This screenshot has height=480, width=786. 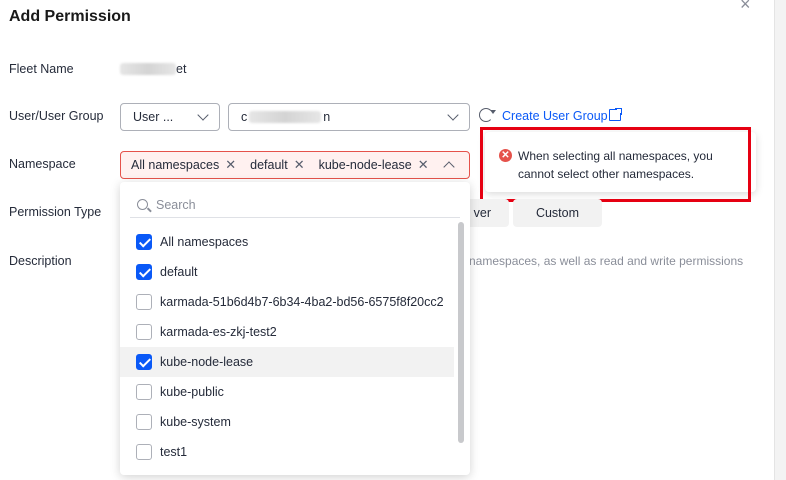 What do you see at coordinates (287, 242) in the screenshot?
I see `option-all-namespaces: All namespaces` at bounding box center [287, 242].